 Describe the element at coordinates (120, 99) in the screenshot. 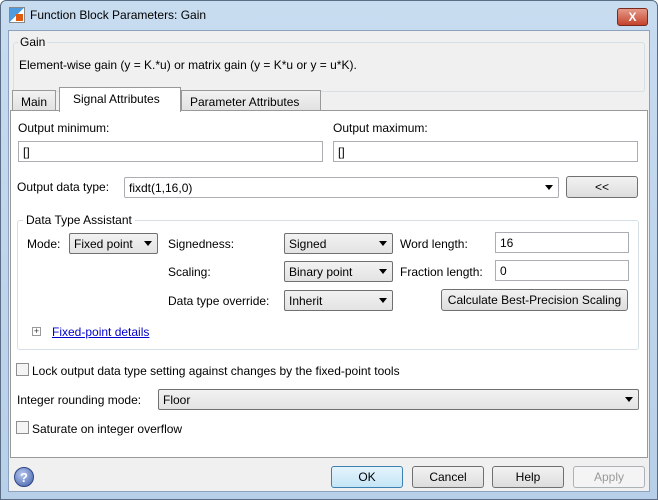

I see `tab-signal-attributes: Signal Attributes` at that location.